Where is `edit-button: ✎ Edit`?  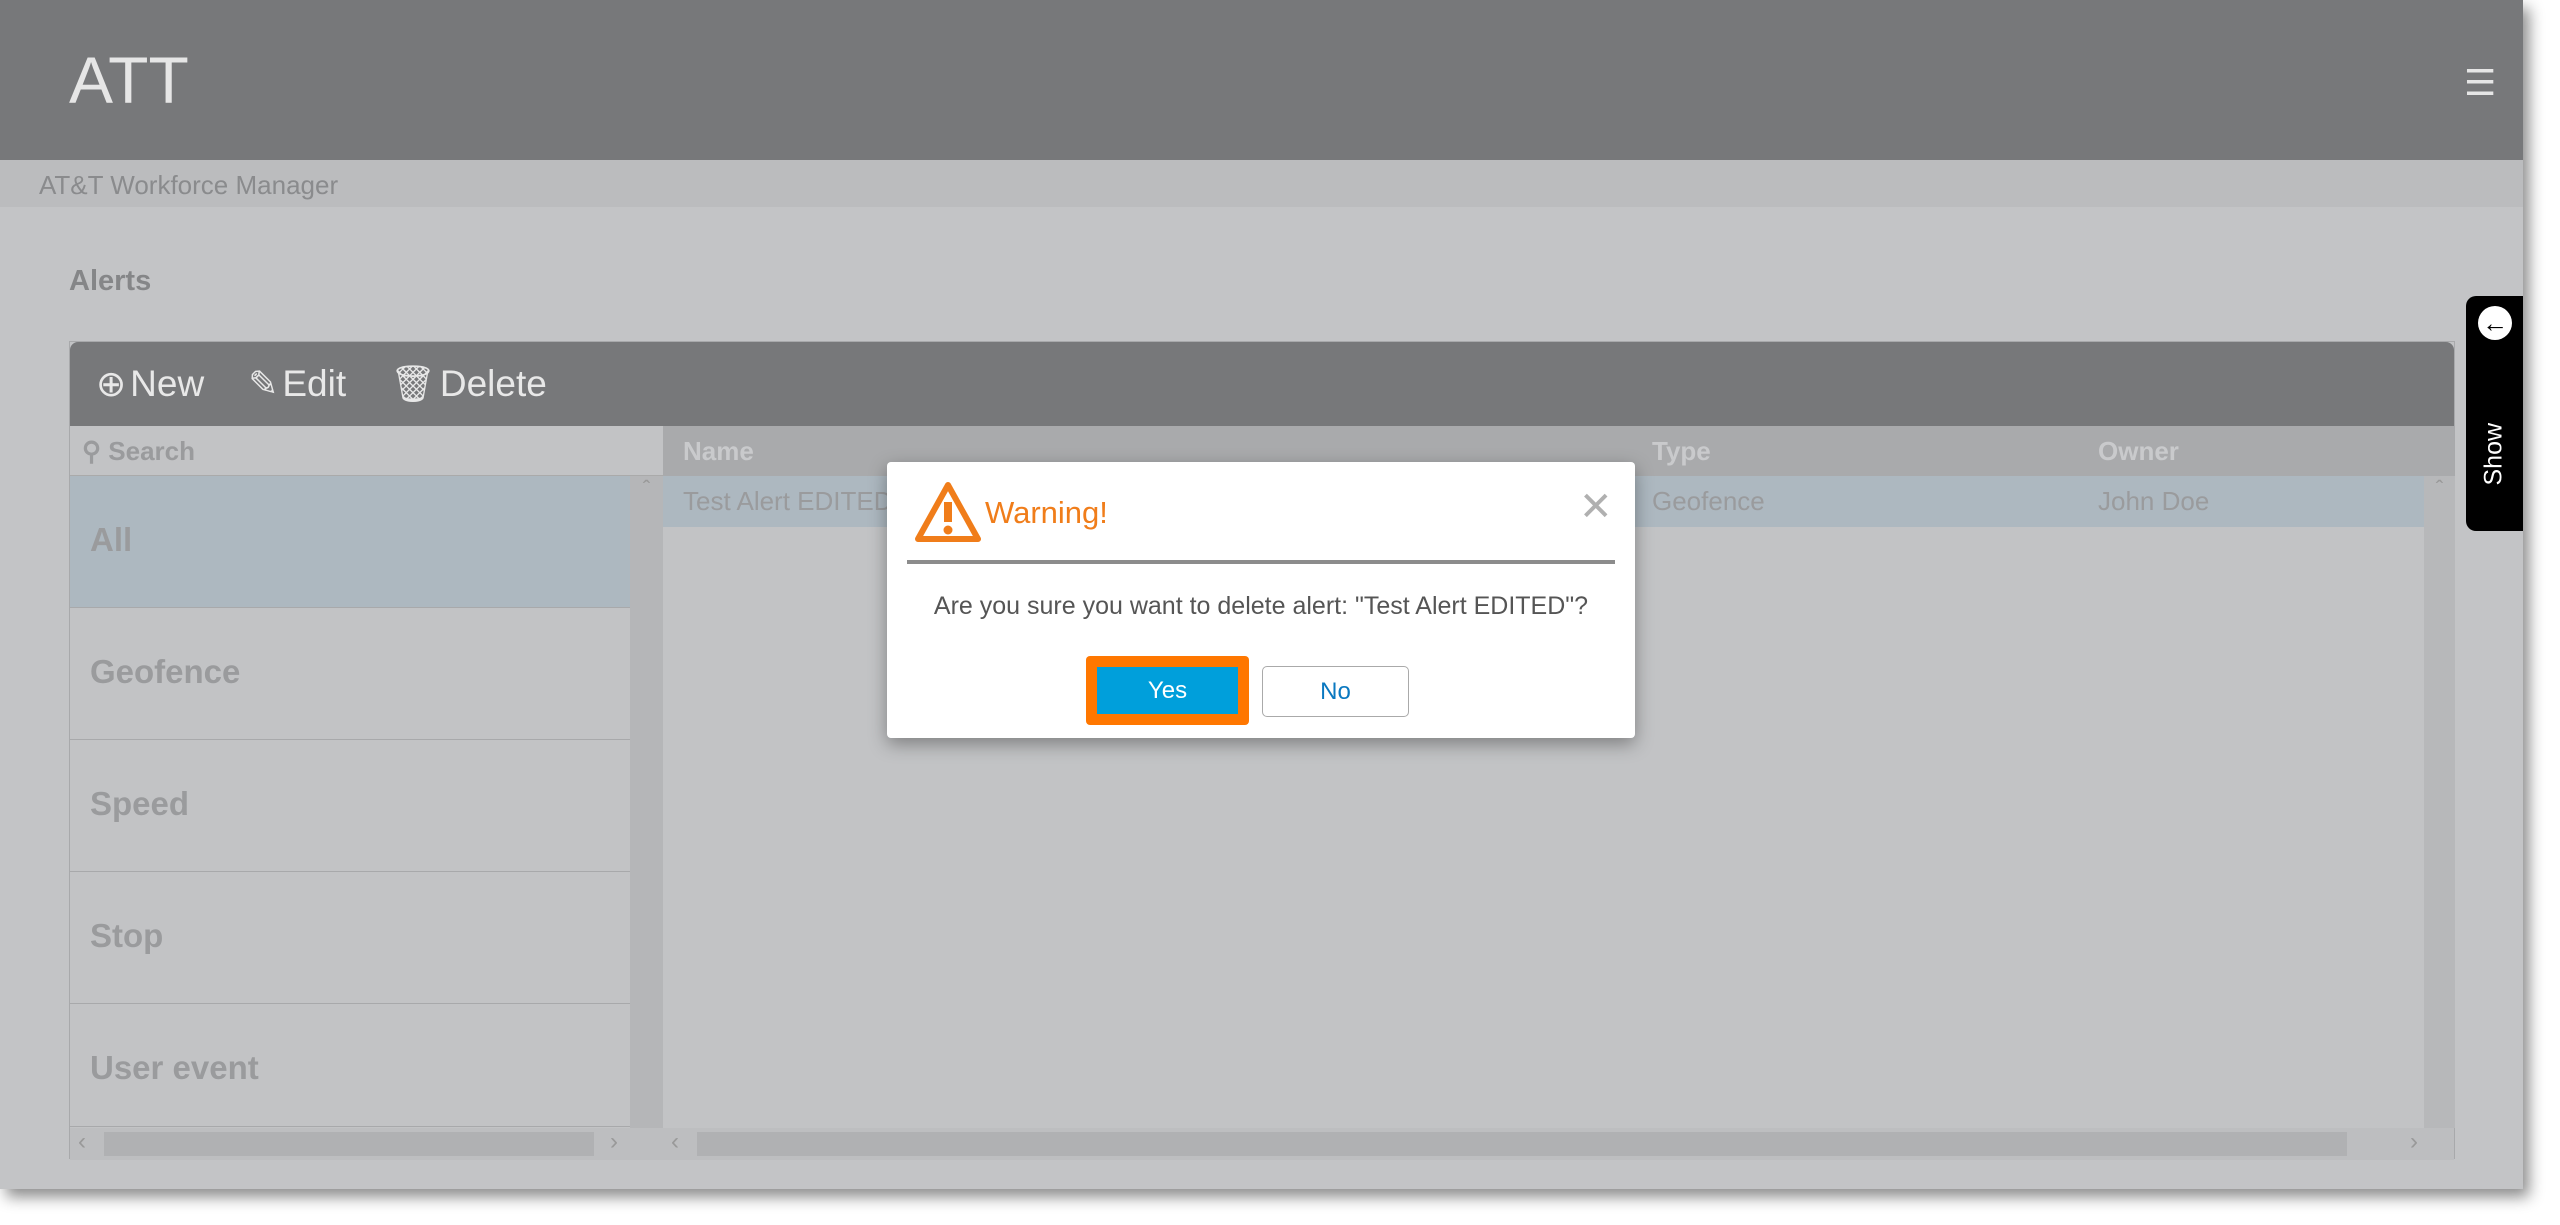 edit-button: ✎ Edit is located at coordinates (297, 384).